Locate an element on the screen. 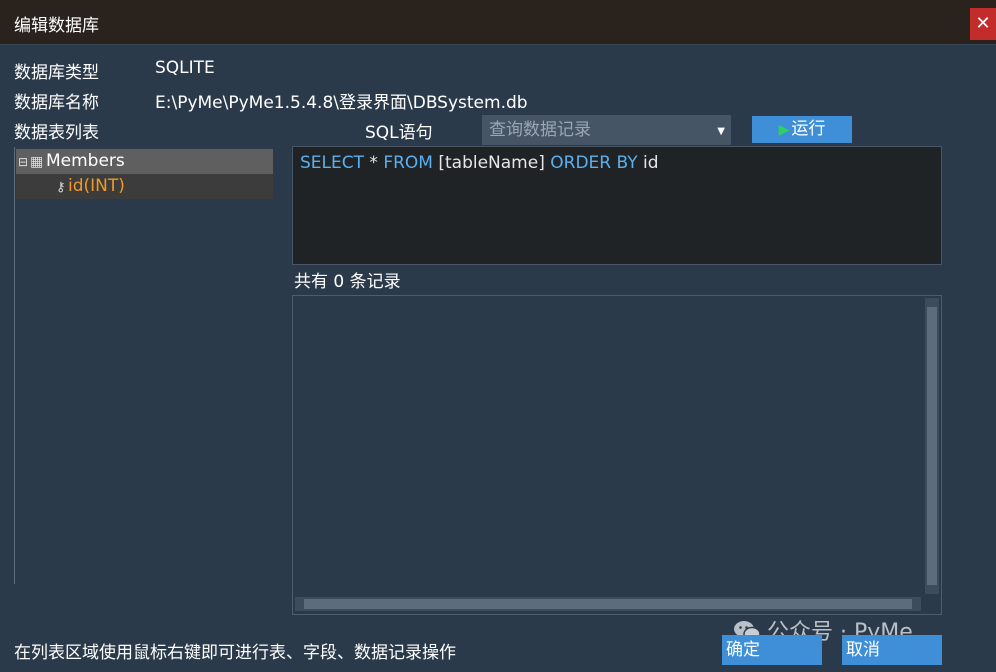 The height and width of the screenshot is (672, 996). tree-item-id-field: ⚷ id(INT) is located at coordinates (144, 186).